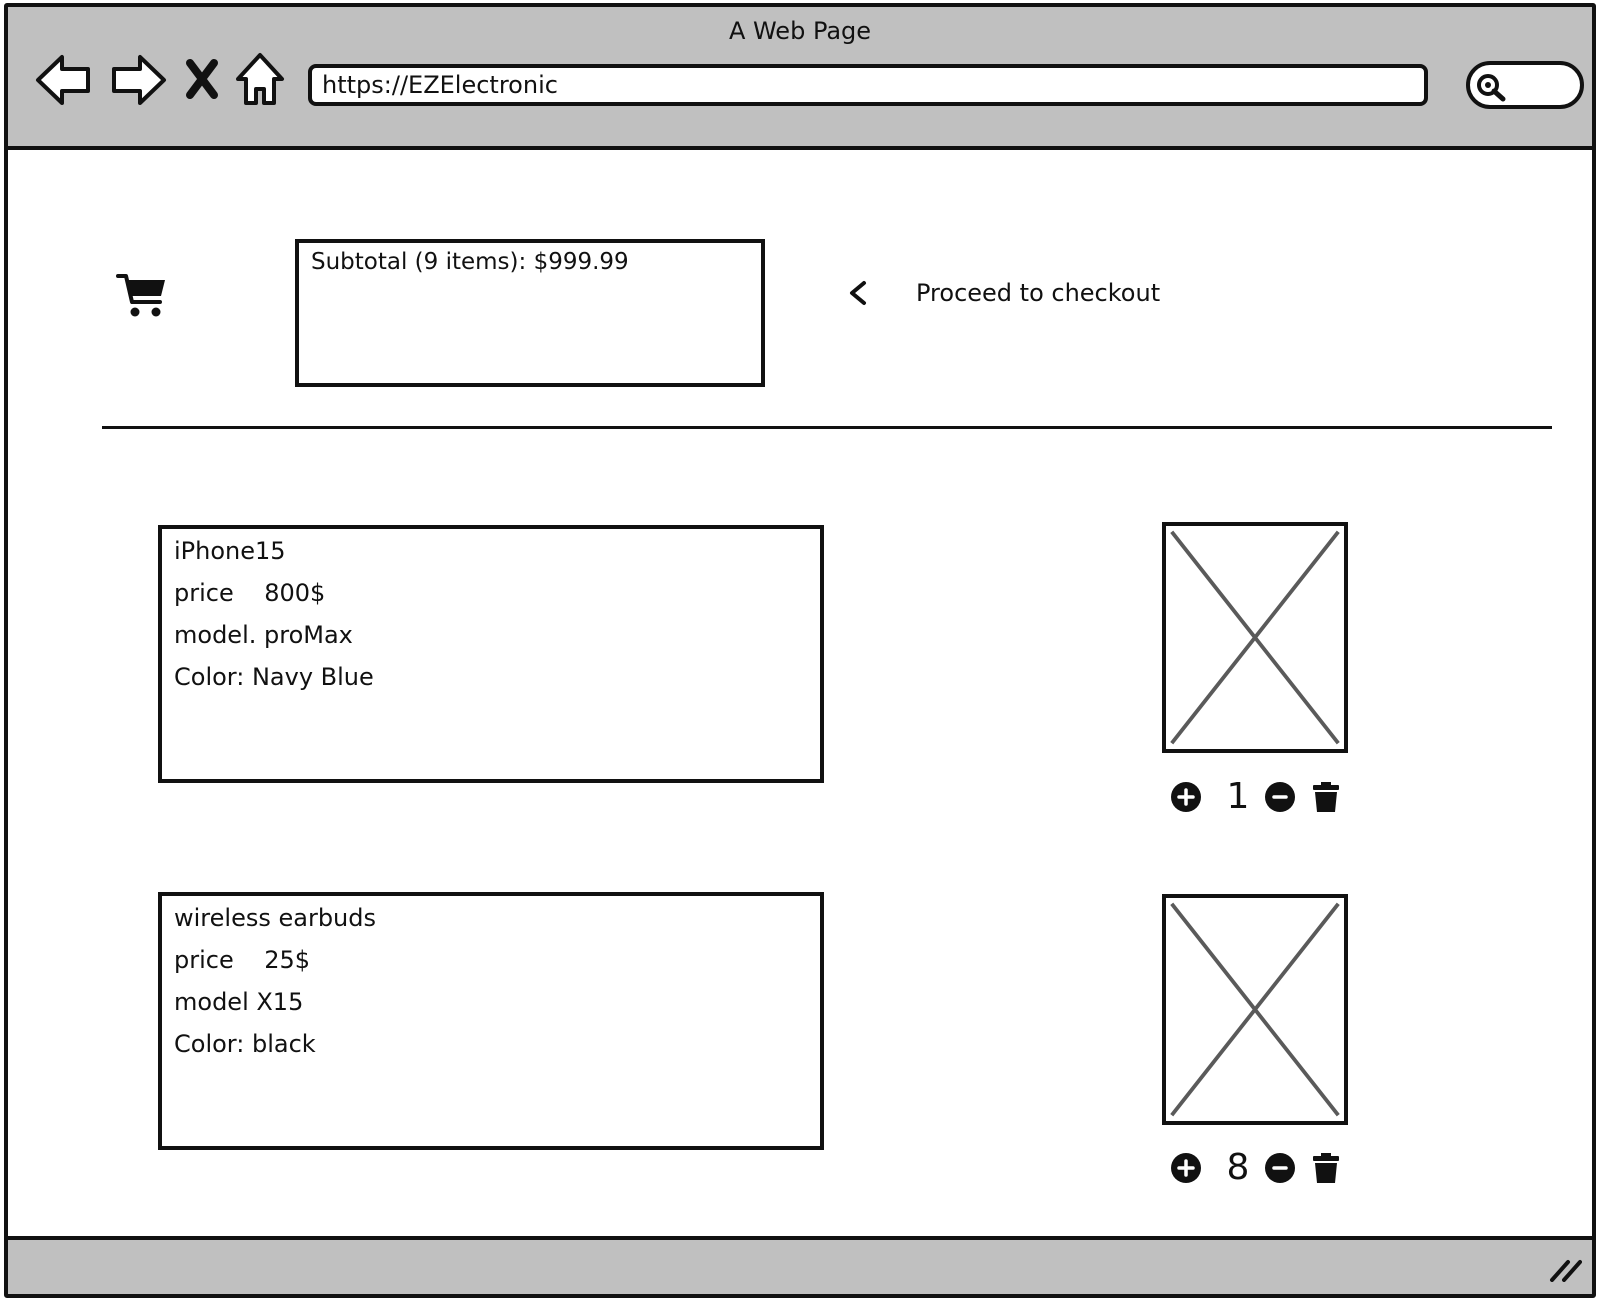 The height and width of the screenshot is (1304, 1604). Describe the element at coordinates (800, 1265) in the screenshot. I see `status-bar` at that location.